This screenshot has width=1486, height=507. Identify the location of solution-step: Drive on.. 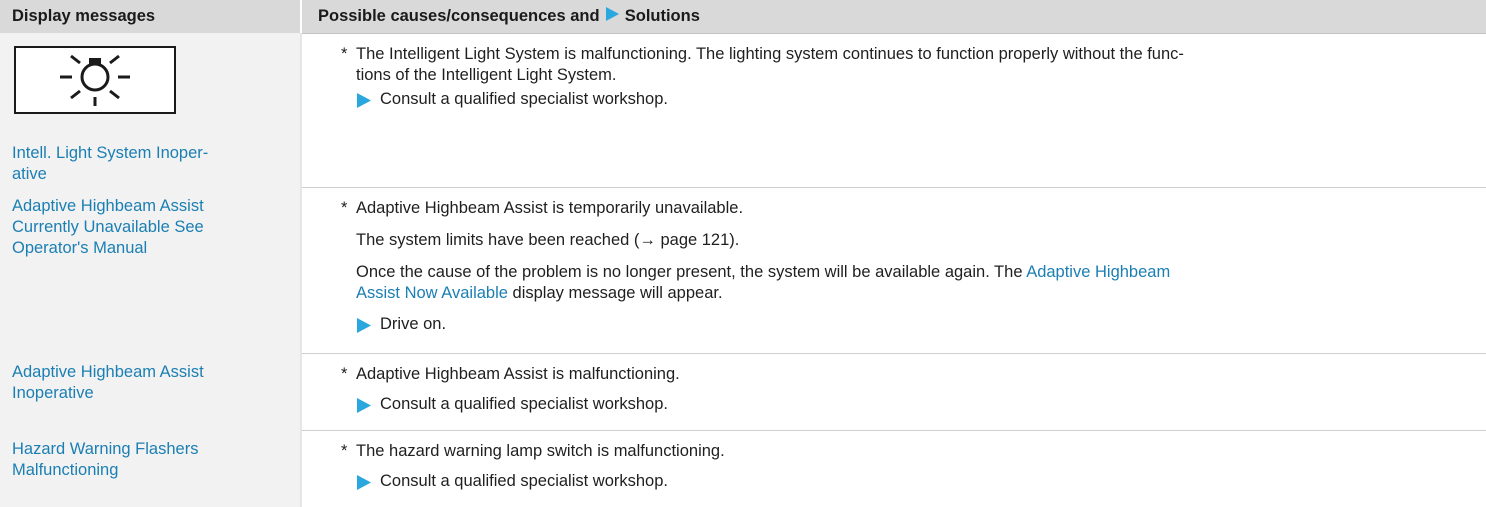
(656, 324).